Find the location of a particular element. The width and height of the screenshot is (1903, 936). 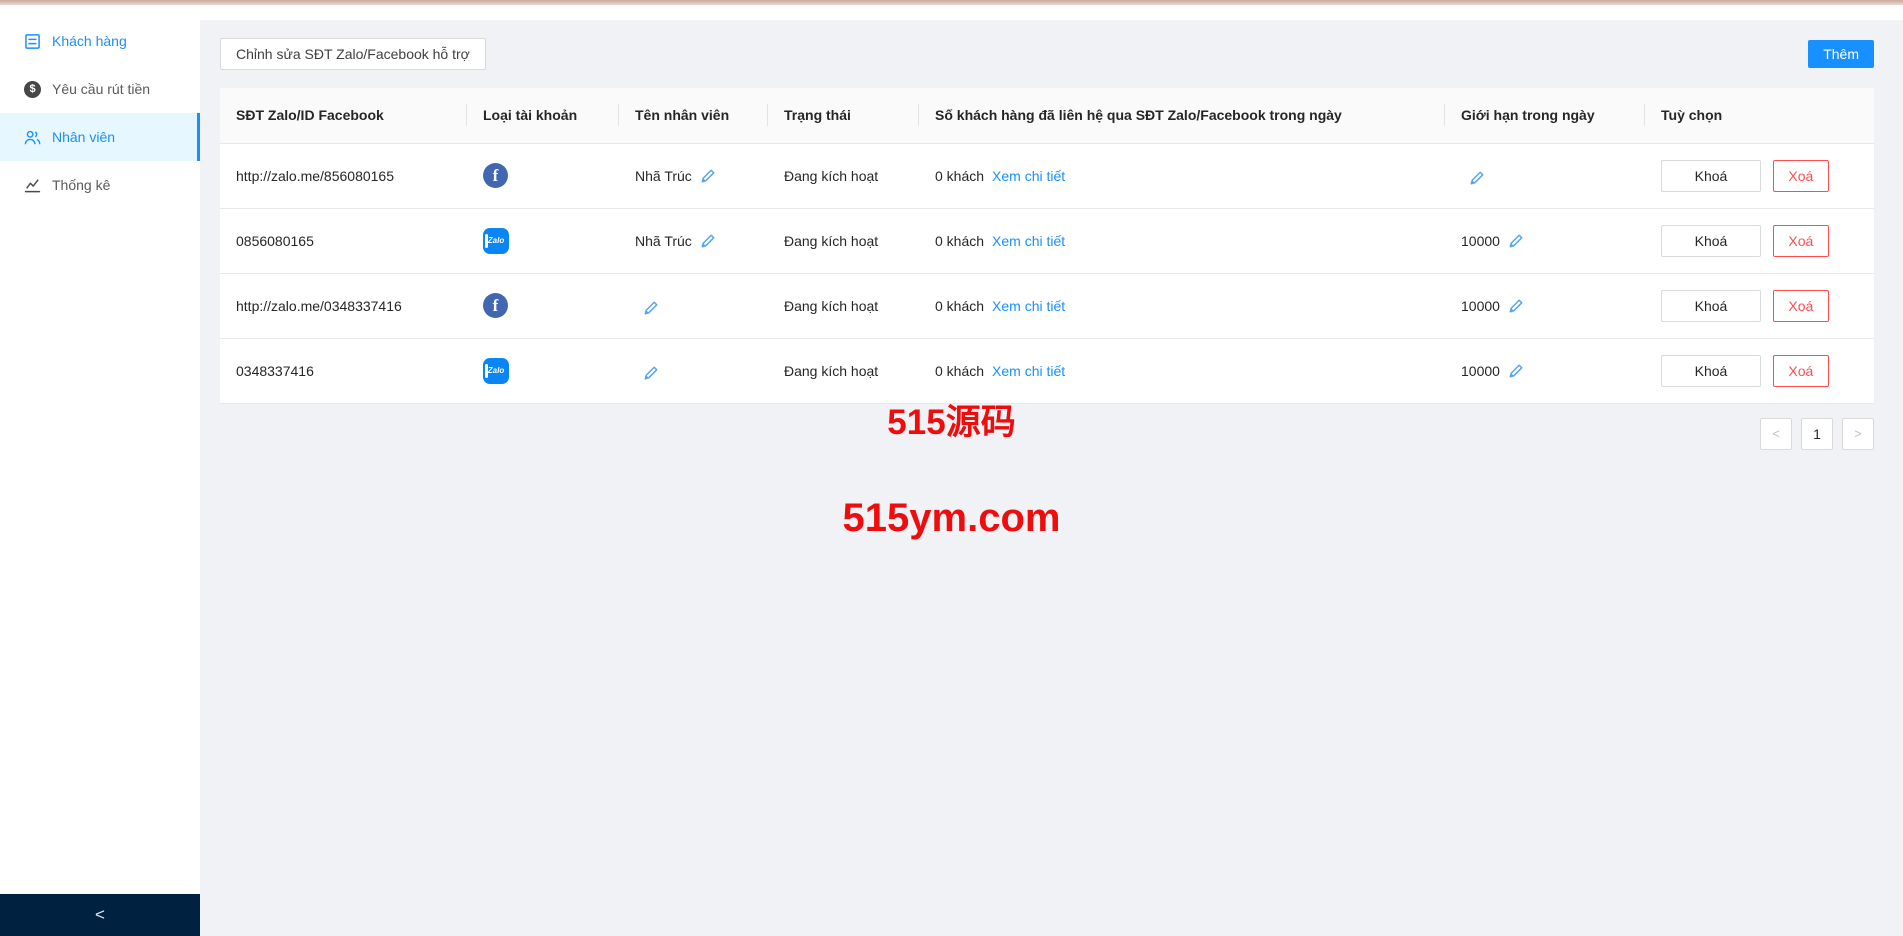

profile-icon is located at coordinates (32, 41).